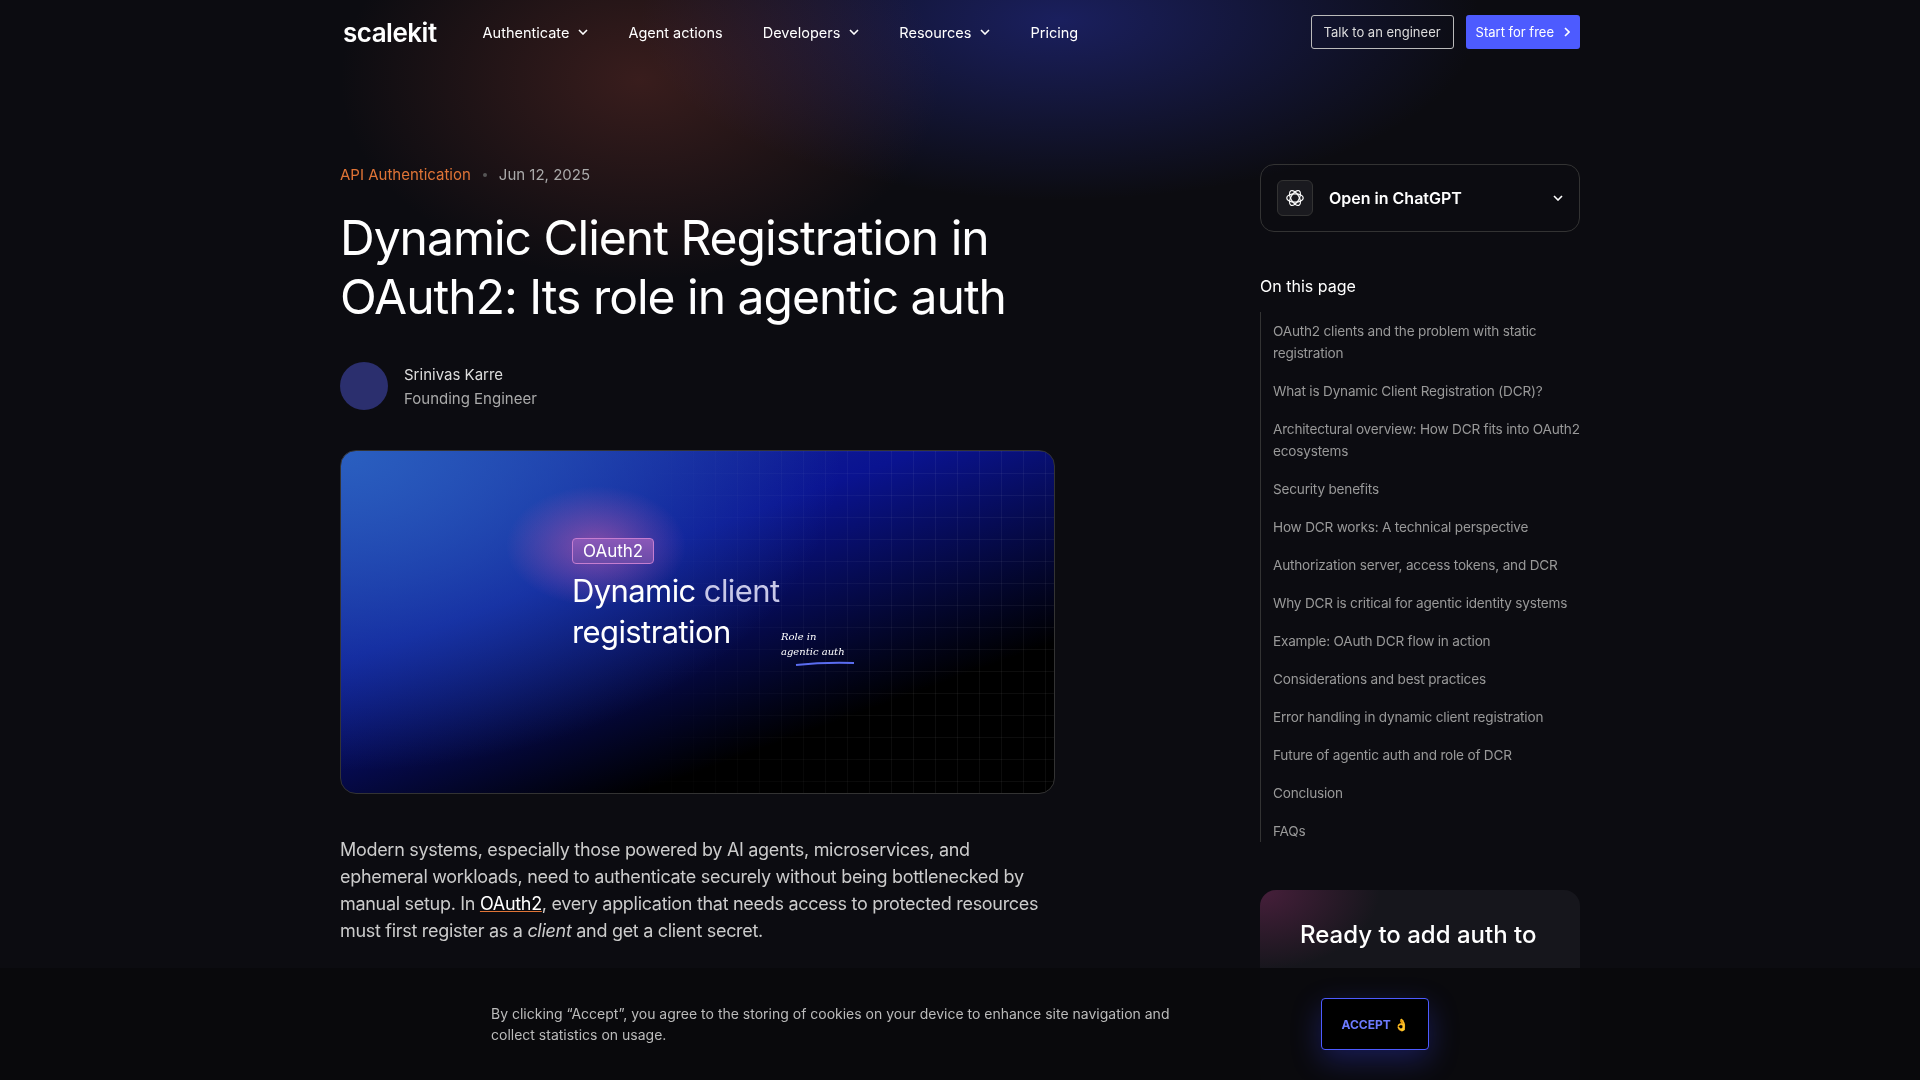  Describe the element at coordinates (1426, 603) in the screenshot. I see `toc-link: Why DCR is critical for agentic identity systems` at that location.